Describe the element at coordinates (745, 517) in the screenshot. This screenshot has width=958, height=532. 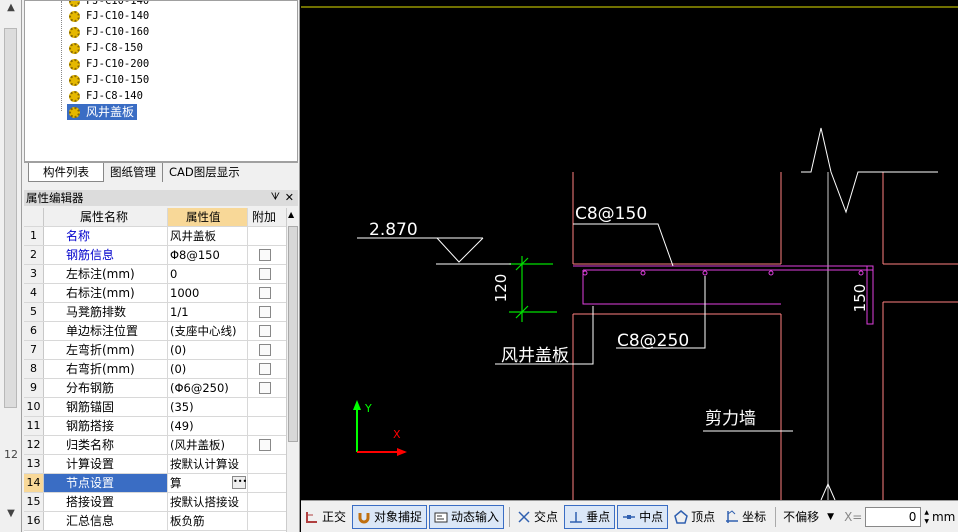
I see `coordinate-button: 坐标` at that location.